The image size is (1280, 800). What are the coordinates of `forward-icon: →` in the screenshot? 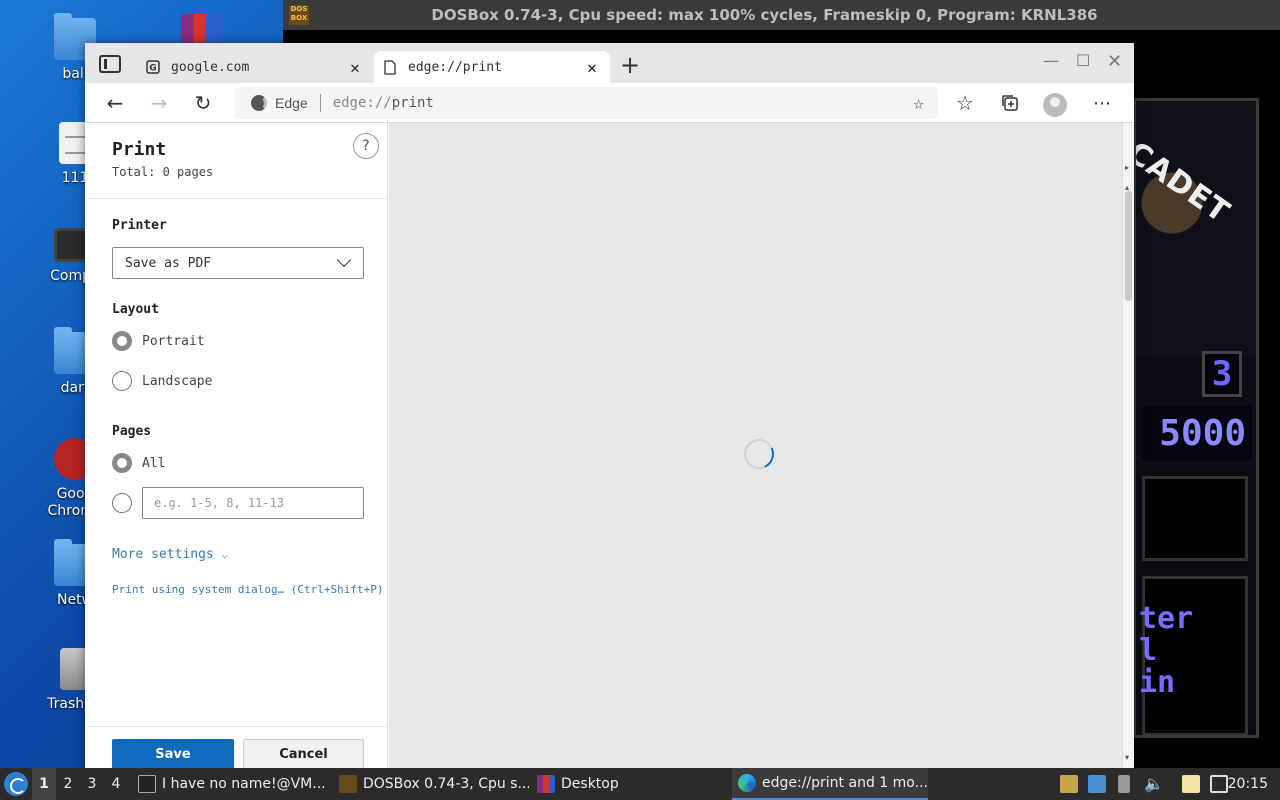 It's located at (159, 103).